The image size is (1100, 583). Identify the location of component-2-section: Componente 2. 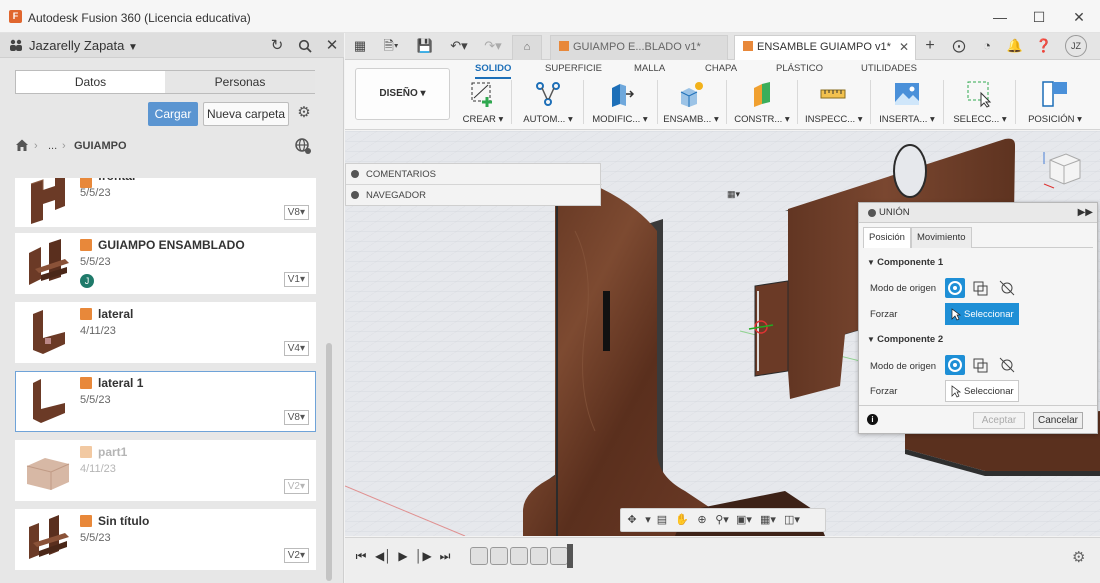
(905, 339).